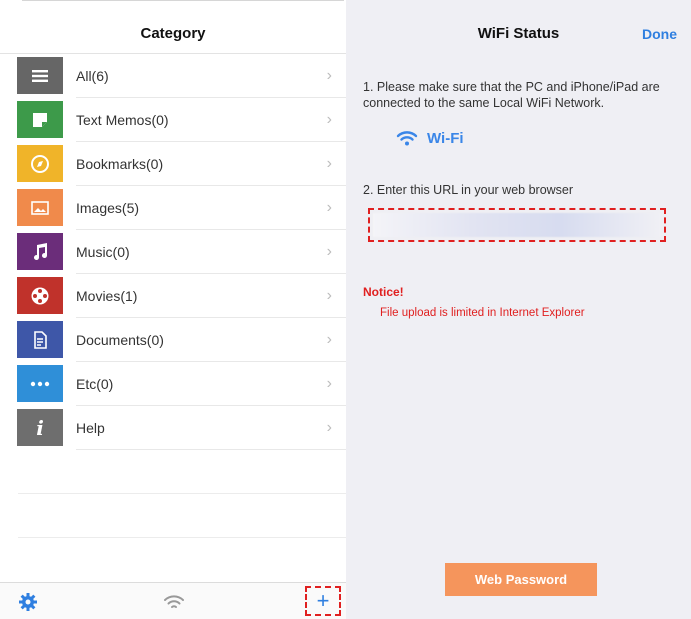 Image resolution: width=691 pixels, height=619 pixels. Describe the element at coordinates (468, 190) in the screenshot. I see `instruction-step-2: 2. Enter this URL in your web browser` at that location.